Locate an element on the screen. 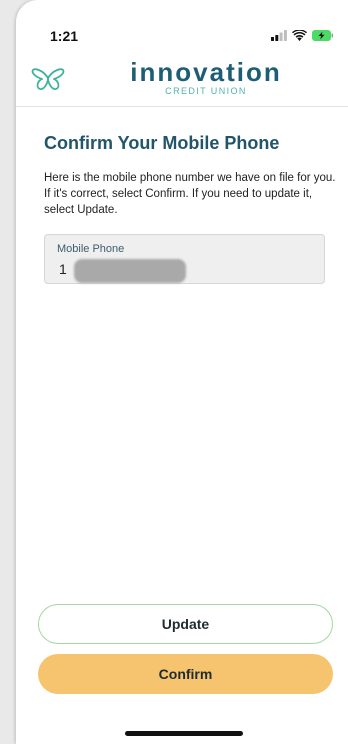 The height and width of the screenshot is (744, 348). status-icons is located at coordinates (302, 37).